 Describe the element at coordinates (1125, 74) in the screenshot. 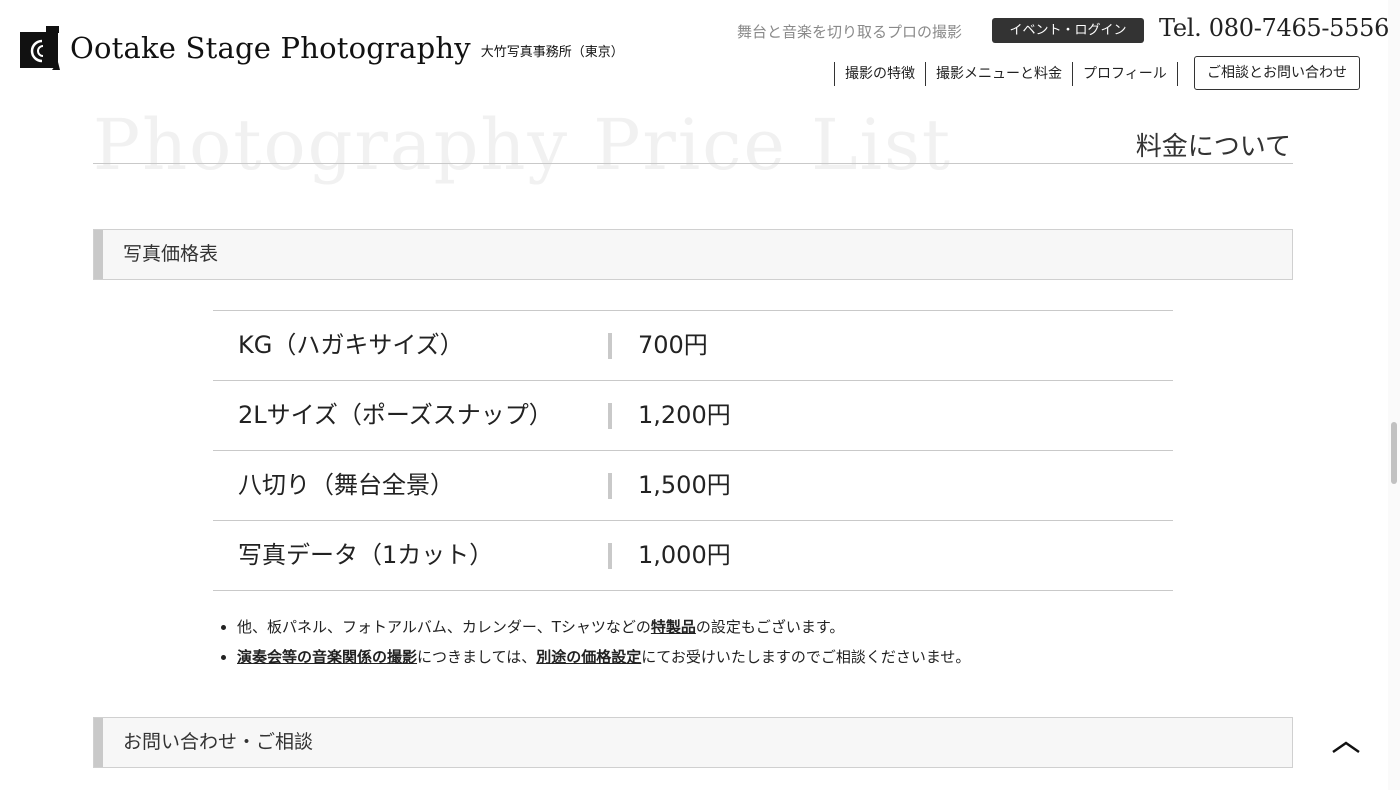

I see `nav-item-profile: プロフィール` at that location.